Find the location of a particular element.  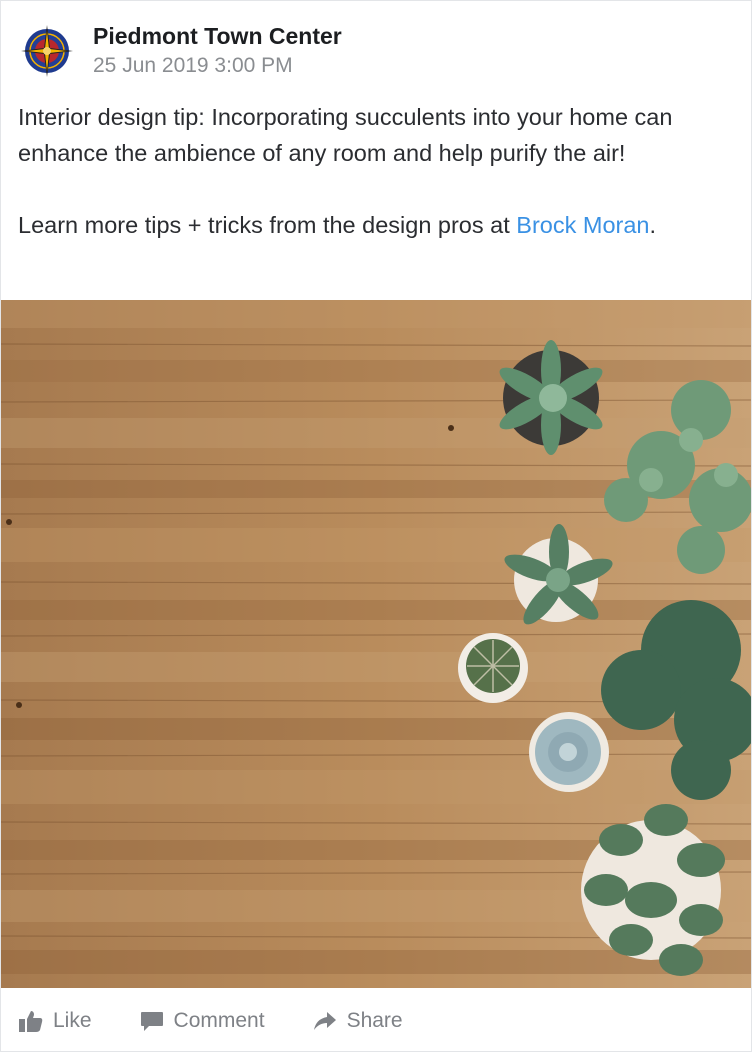

post-header: Piedmont Town Center 25 Jun 2019 3:00 PM is located at coordinates (180, 51).